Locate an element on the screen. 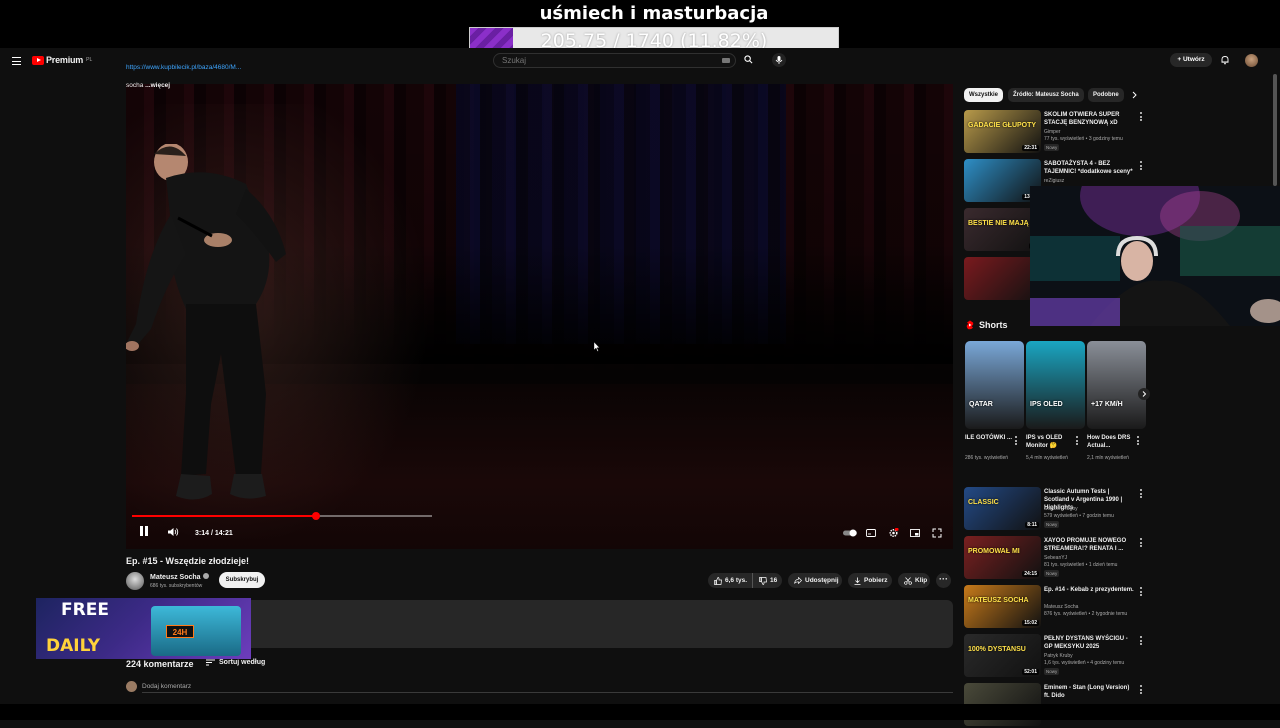 The height and width of the screenshot is (728, 1280). microphone-icon is located at coordinates (779, 60).